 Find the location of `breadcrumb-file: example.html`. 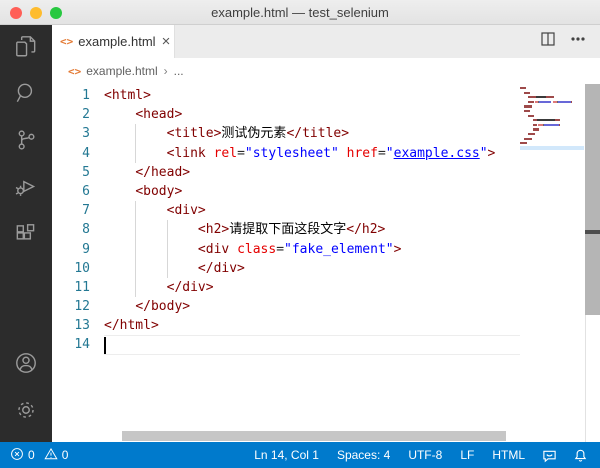

breadcrumb-file: example.html is located at coordinates (121, 71).